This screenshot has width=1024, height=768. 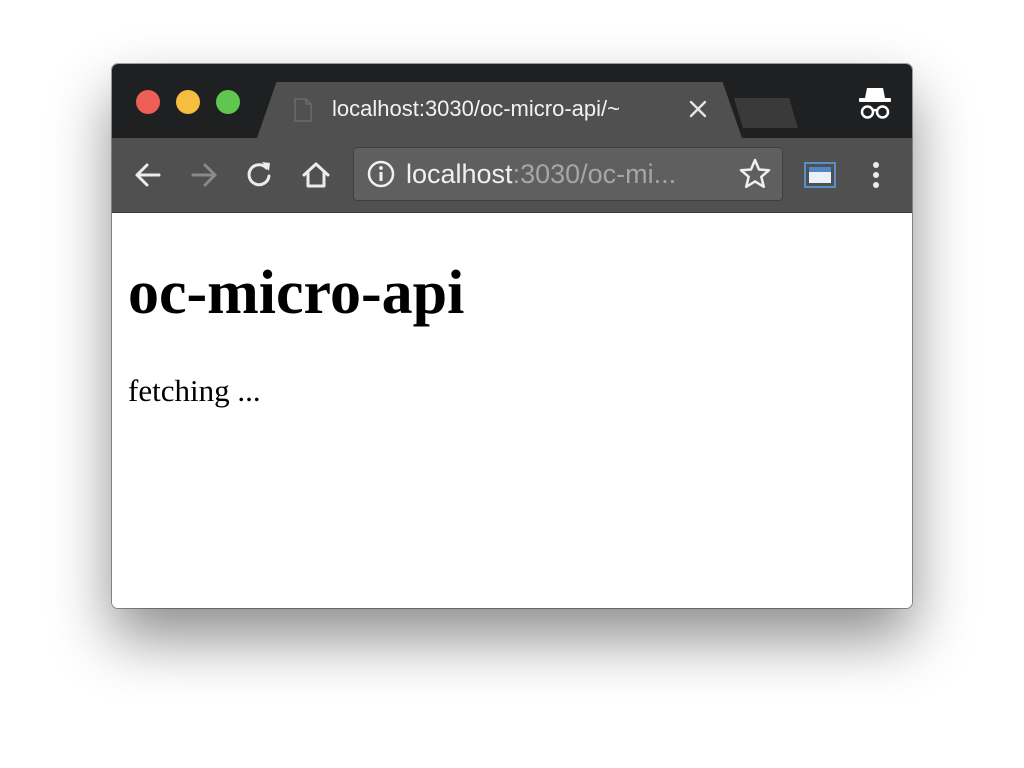 I want to click on back-arrow-icon, so click(x=148, y=175).